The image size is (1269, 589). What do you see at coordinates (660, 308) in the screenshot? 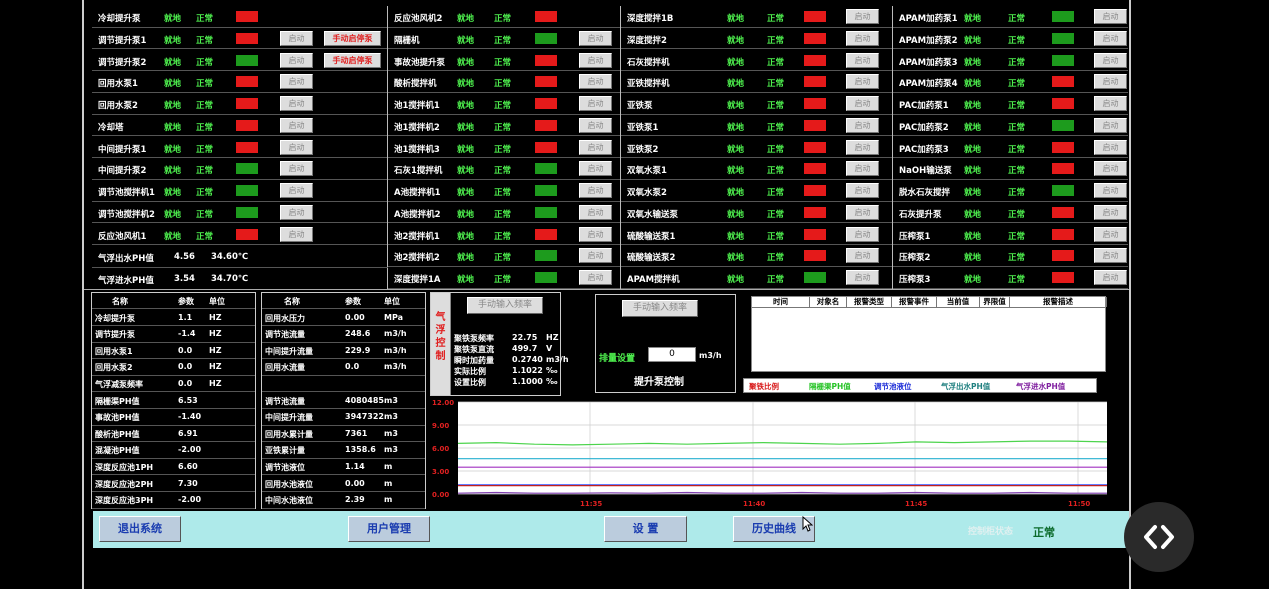
I see `pump-manual-frequency-button: 手动输入频率` at bounding box center [660, 308].